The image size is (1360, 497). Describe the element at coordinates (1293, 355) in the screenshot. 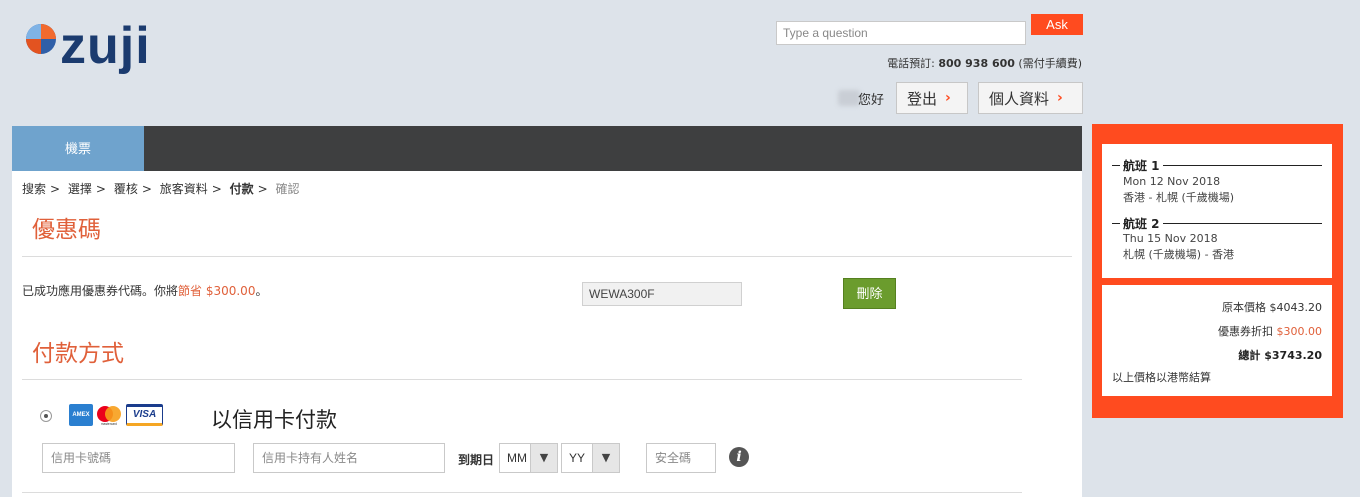

I see `total-amount: $3743.20` at that location.